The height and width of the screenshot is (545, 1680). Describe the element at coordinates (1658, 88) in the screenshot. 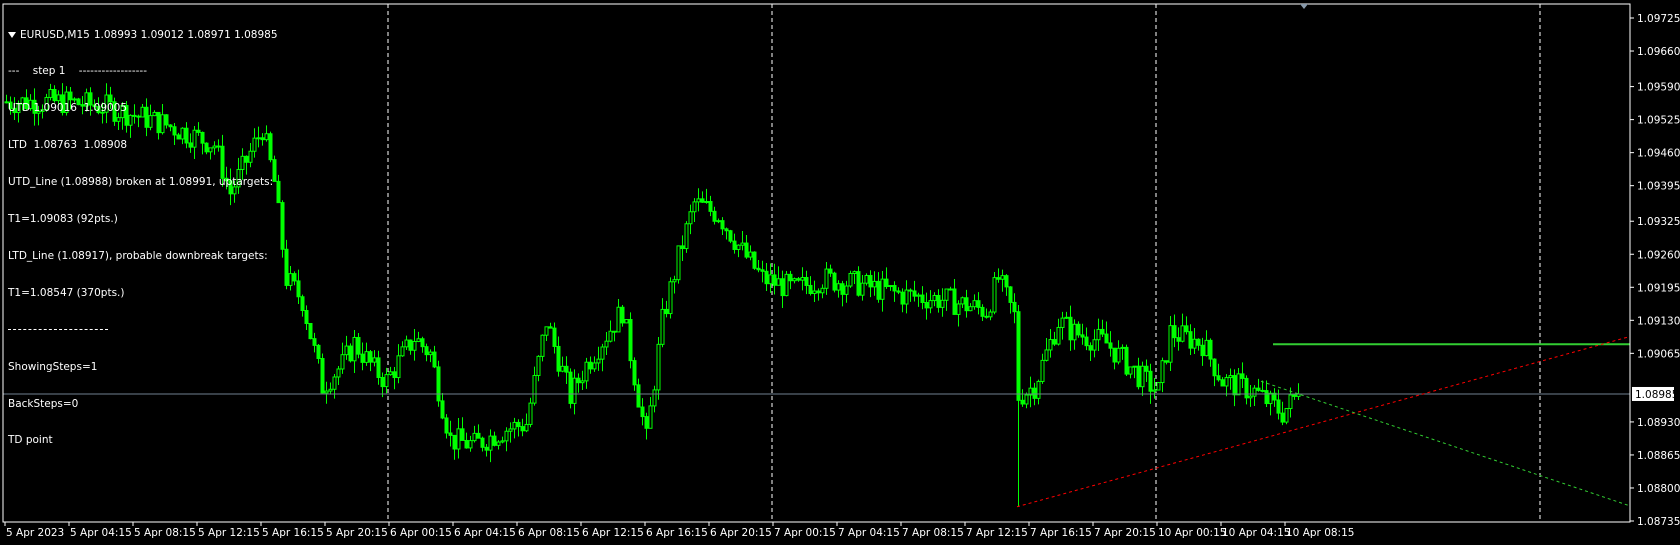

I see `y-tick-label: 1.09590` at that location.